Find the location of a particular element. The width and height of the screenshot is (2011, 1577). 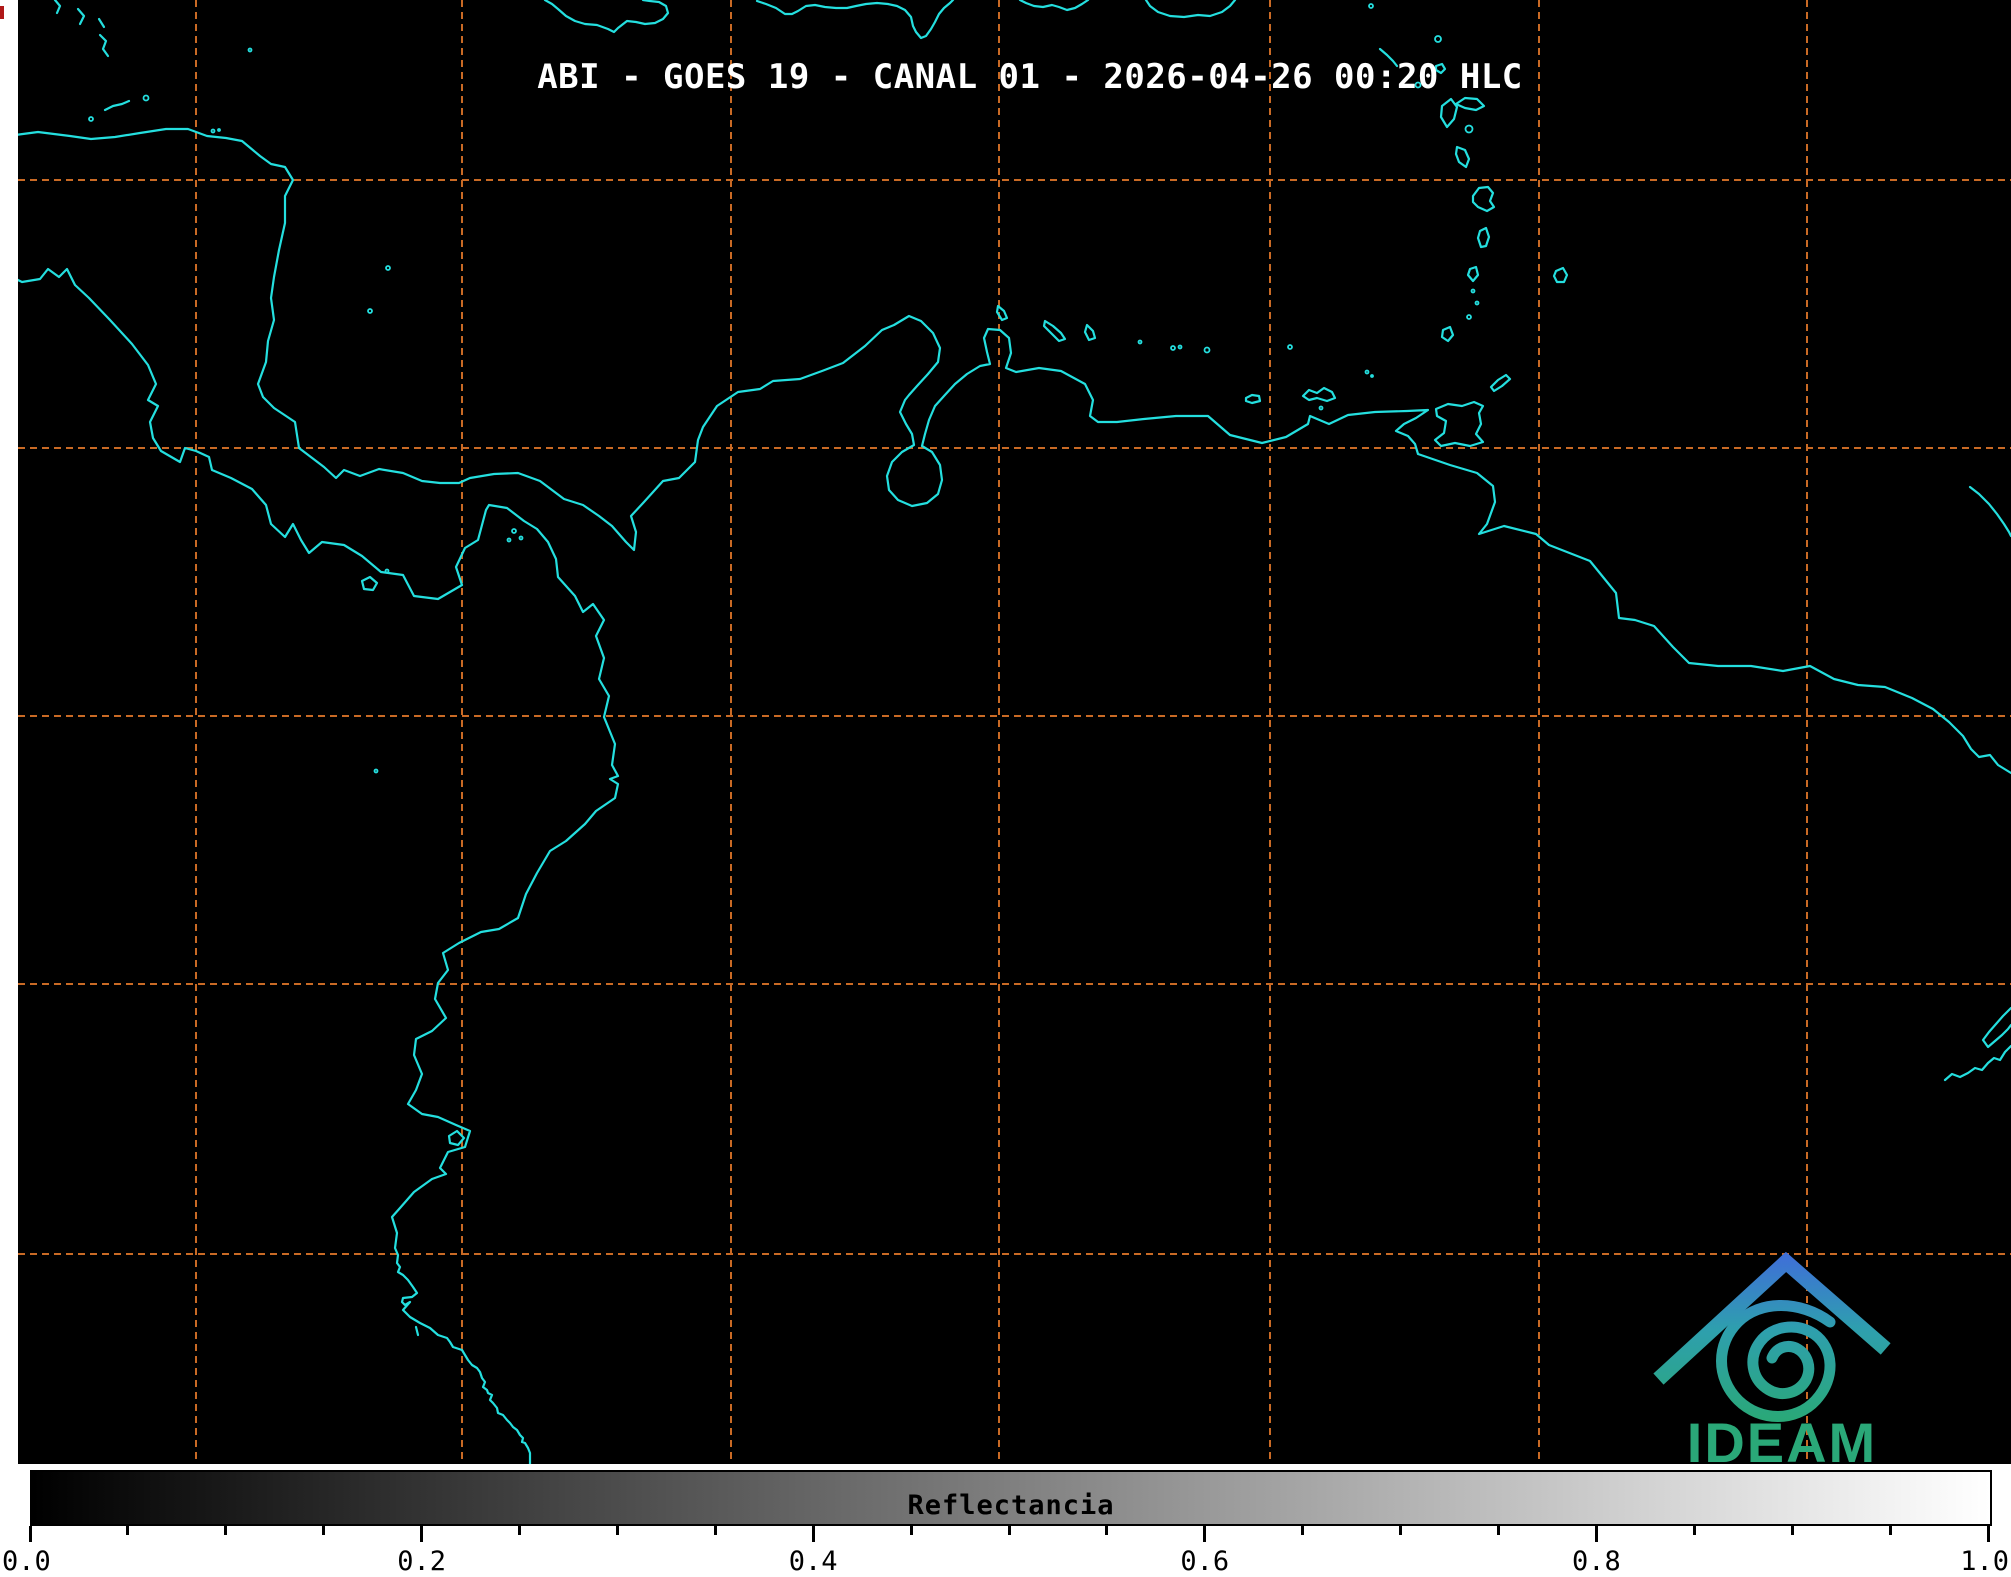

colorbar-tick-label: 0.2 is located at coordinates (421, 1561).